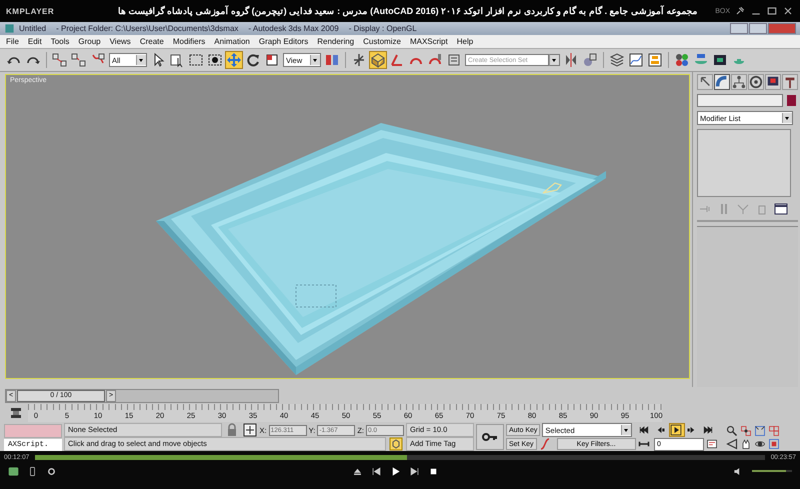  What do you see at coordinates (89, 41) in the screenshot?
I see `menu-item: Group` at bounding box center [89, 41].